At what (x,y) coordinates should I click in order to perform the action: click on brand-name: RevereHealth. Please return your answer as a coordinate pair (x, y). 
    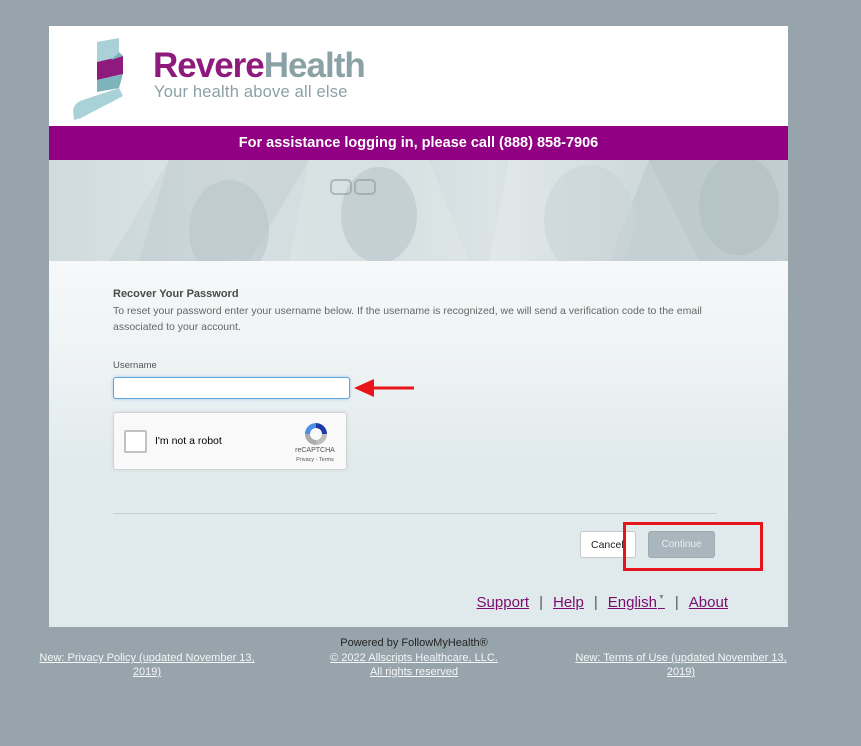
    Looking at the image, I should click on (259, 66).